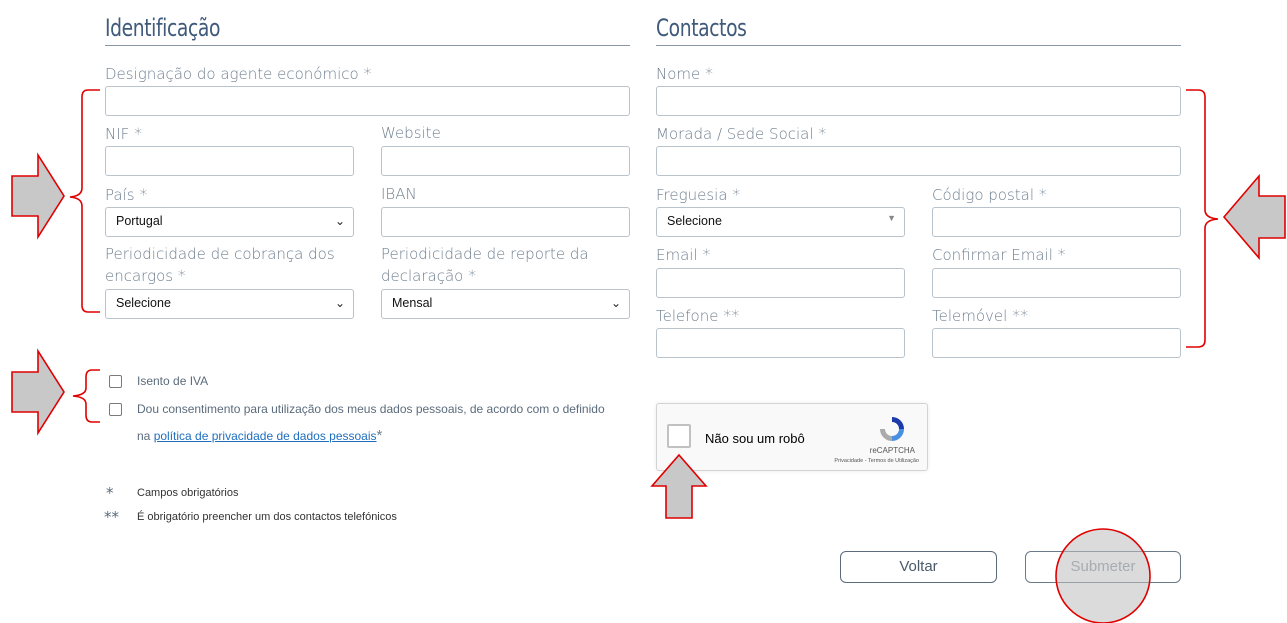  What do you see at coordinates (679, 486) in the screenshot?
I see `arrow-up-icon` at bounding box center [679, 486].